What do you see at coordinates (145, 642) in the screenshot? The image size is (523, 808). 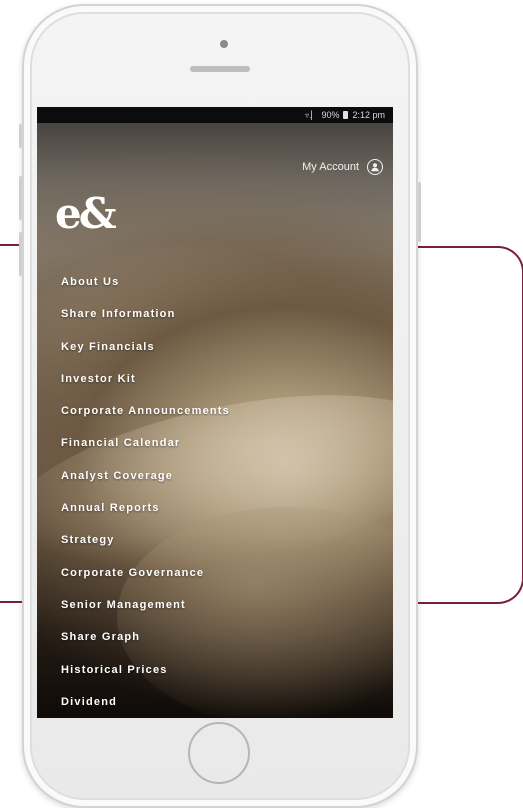 I see `menu-item-share-graph: Share Graph` at bounding box center [145, 642].